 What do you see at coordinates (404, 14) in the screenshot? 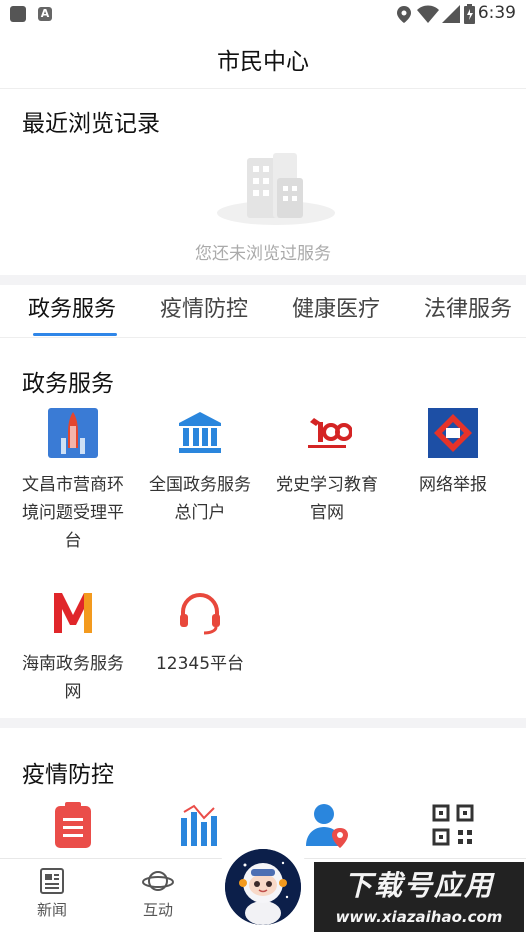
I see `location-icon` at bounding box center [404, 14].